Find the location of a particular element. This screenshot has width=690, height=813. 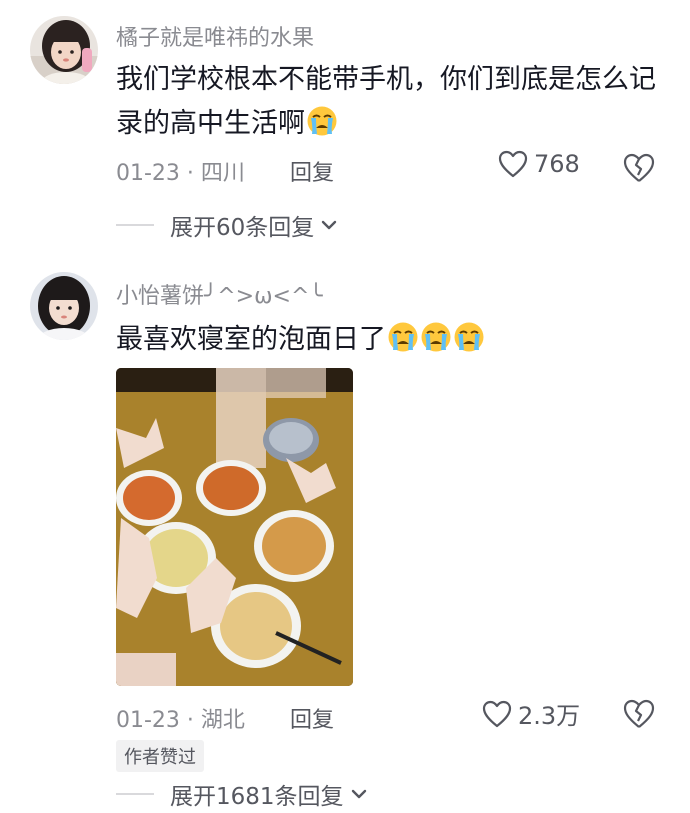

comment-text: 最喜欢寝室的泡面日了 is located at coordinates (386, 340).